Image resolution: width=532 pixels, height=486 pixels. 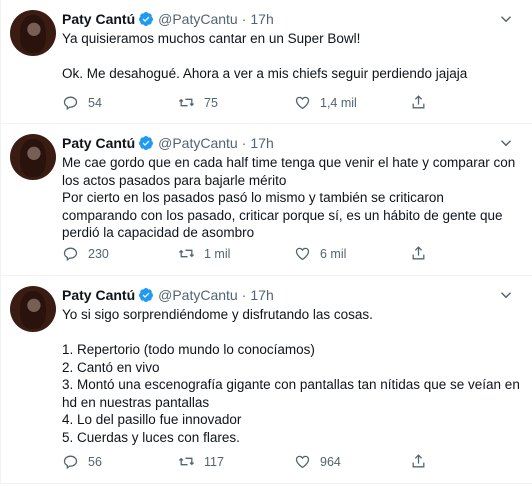 I want to click on tweet-actions: 54 75 1,4 mil, so click(x=244, y=102).